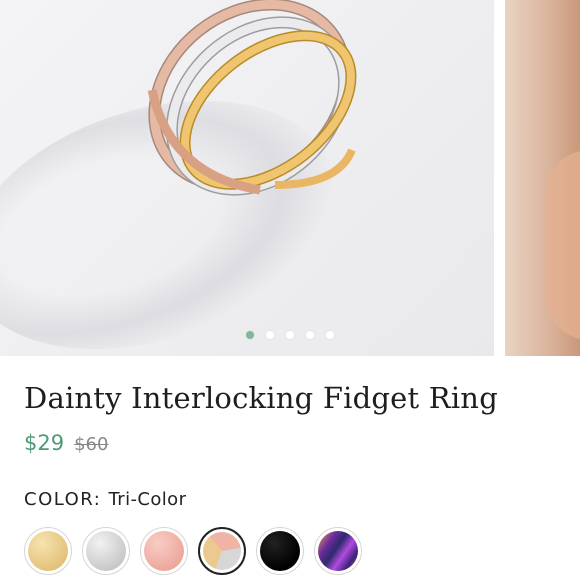  I want to click on product-title: Dainty Interlocking Fidget Ring, so click(261, 398).